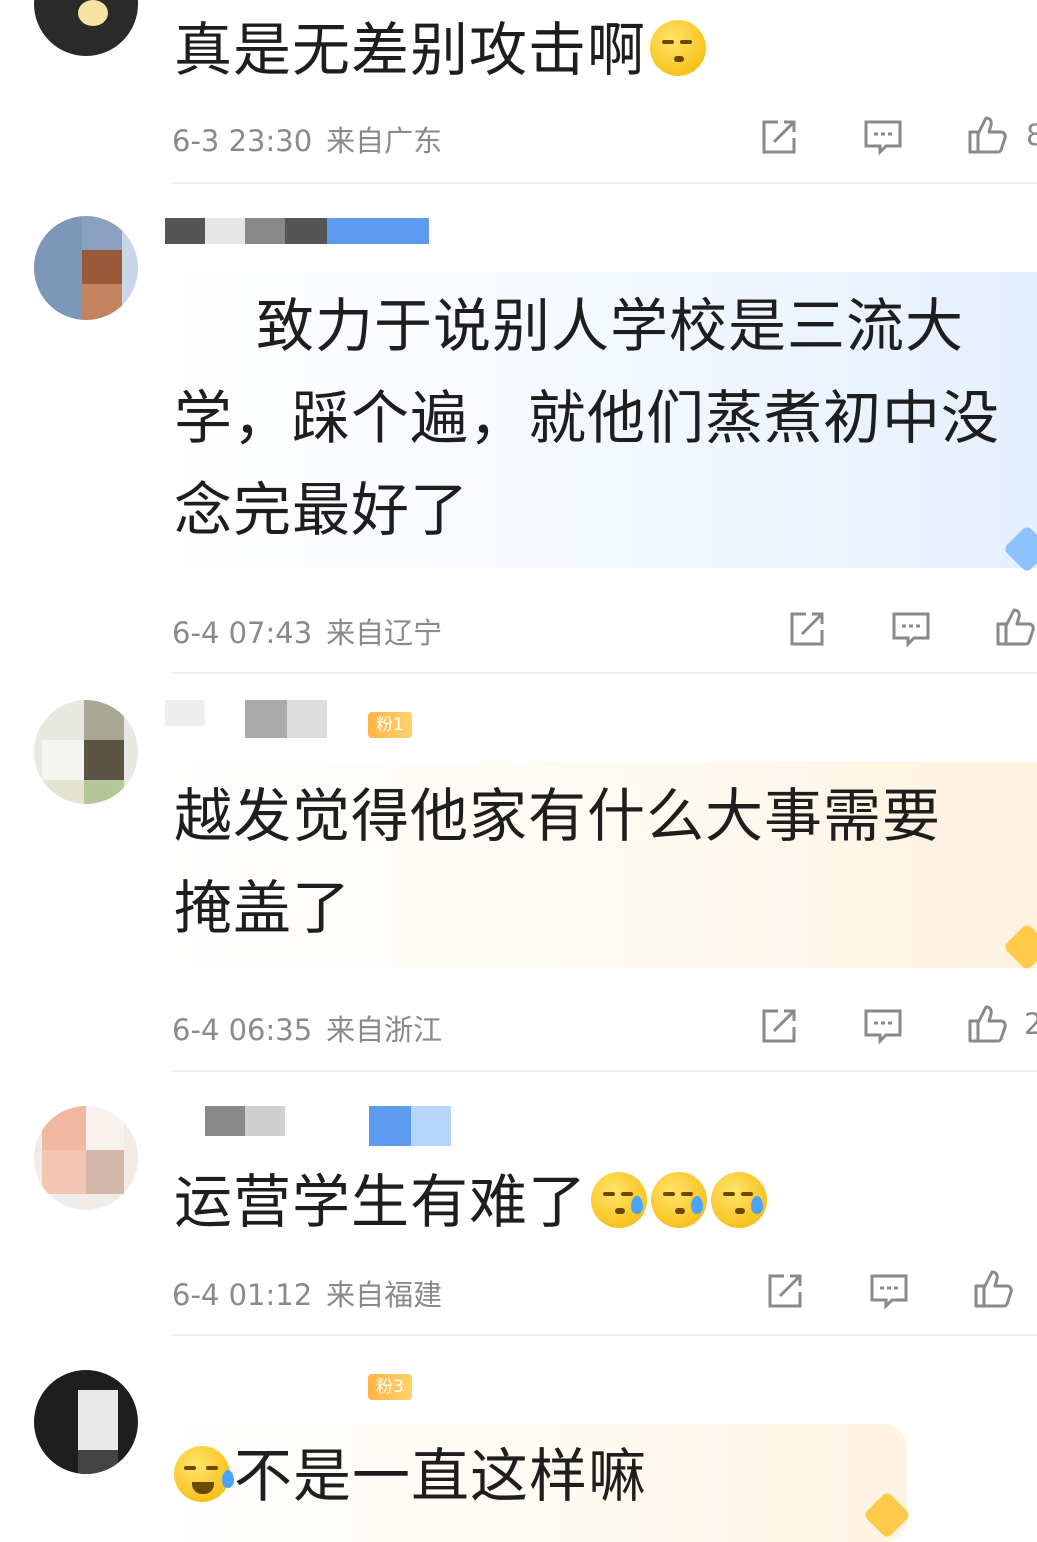 Image resolution: width=1037 pixels, height=1542 pixels. I want to click on comment-text: 运营学生有难了, so click(594, 1202).